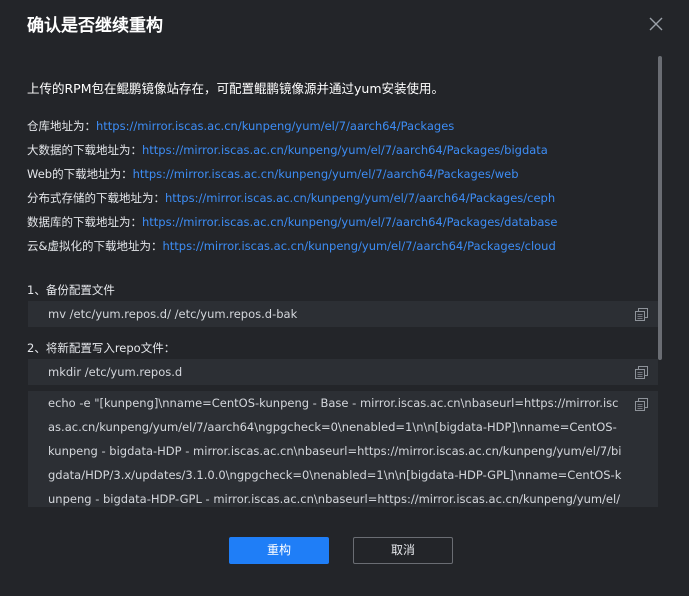  Describe the element at coordinates (403, 550) in the screenshot. I see `cancel-button: 取消` at that location.